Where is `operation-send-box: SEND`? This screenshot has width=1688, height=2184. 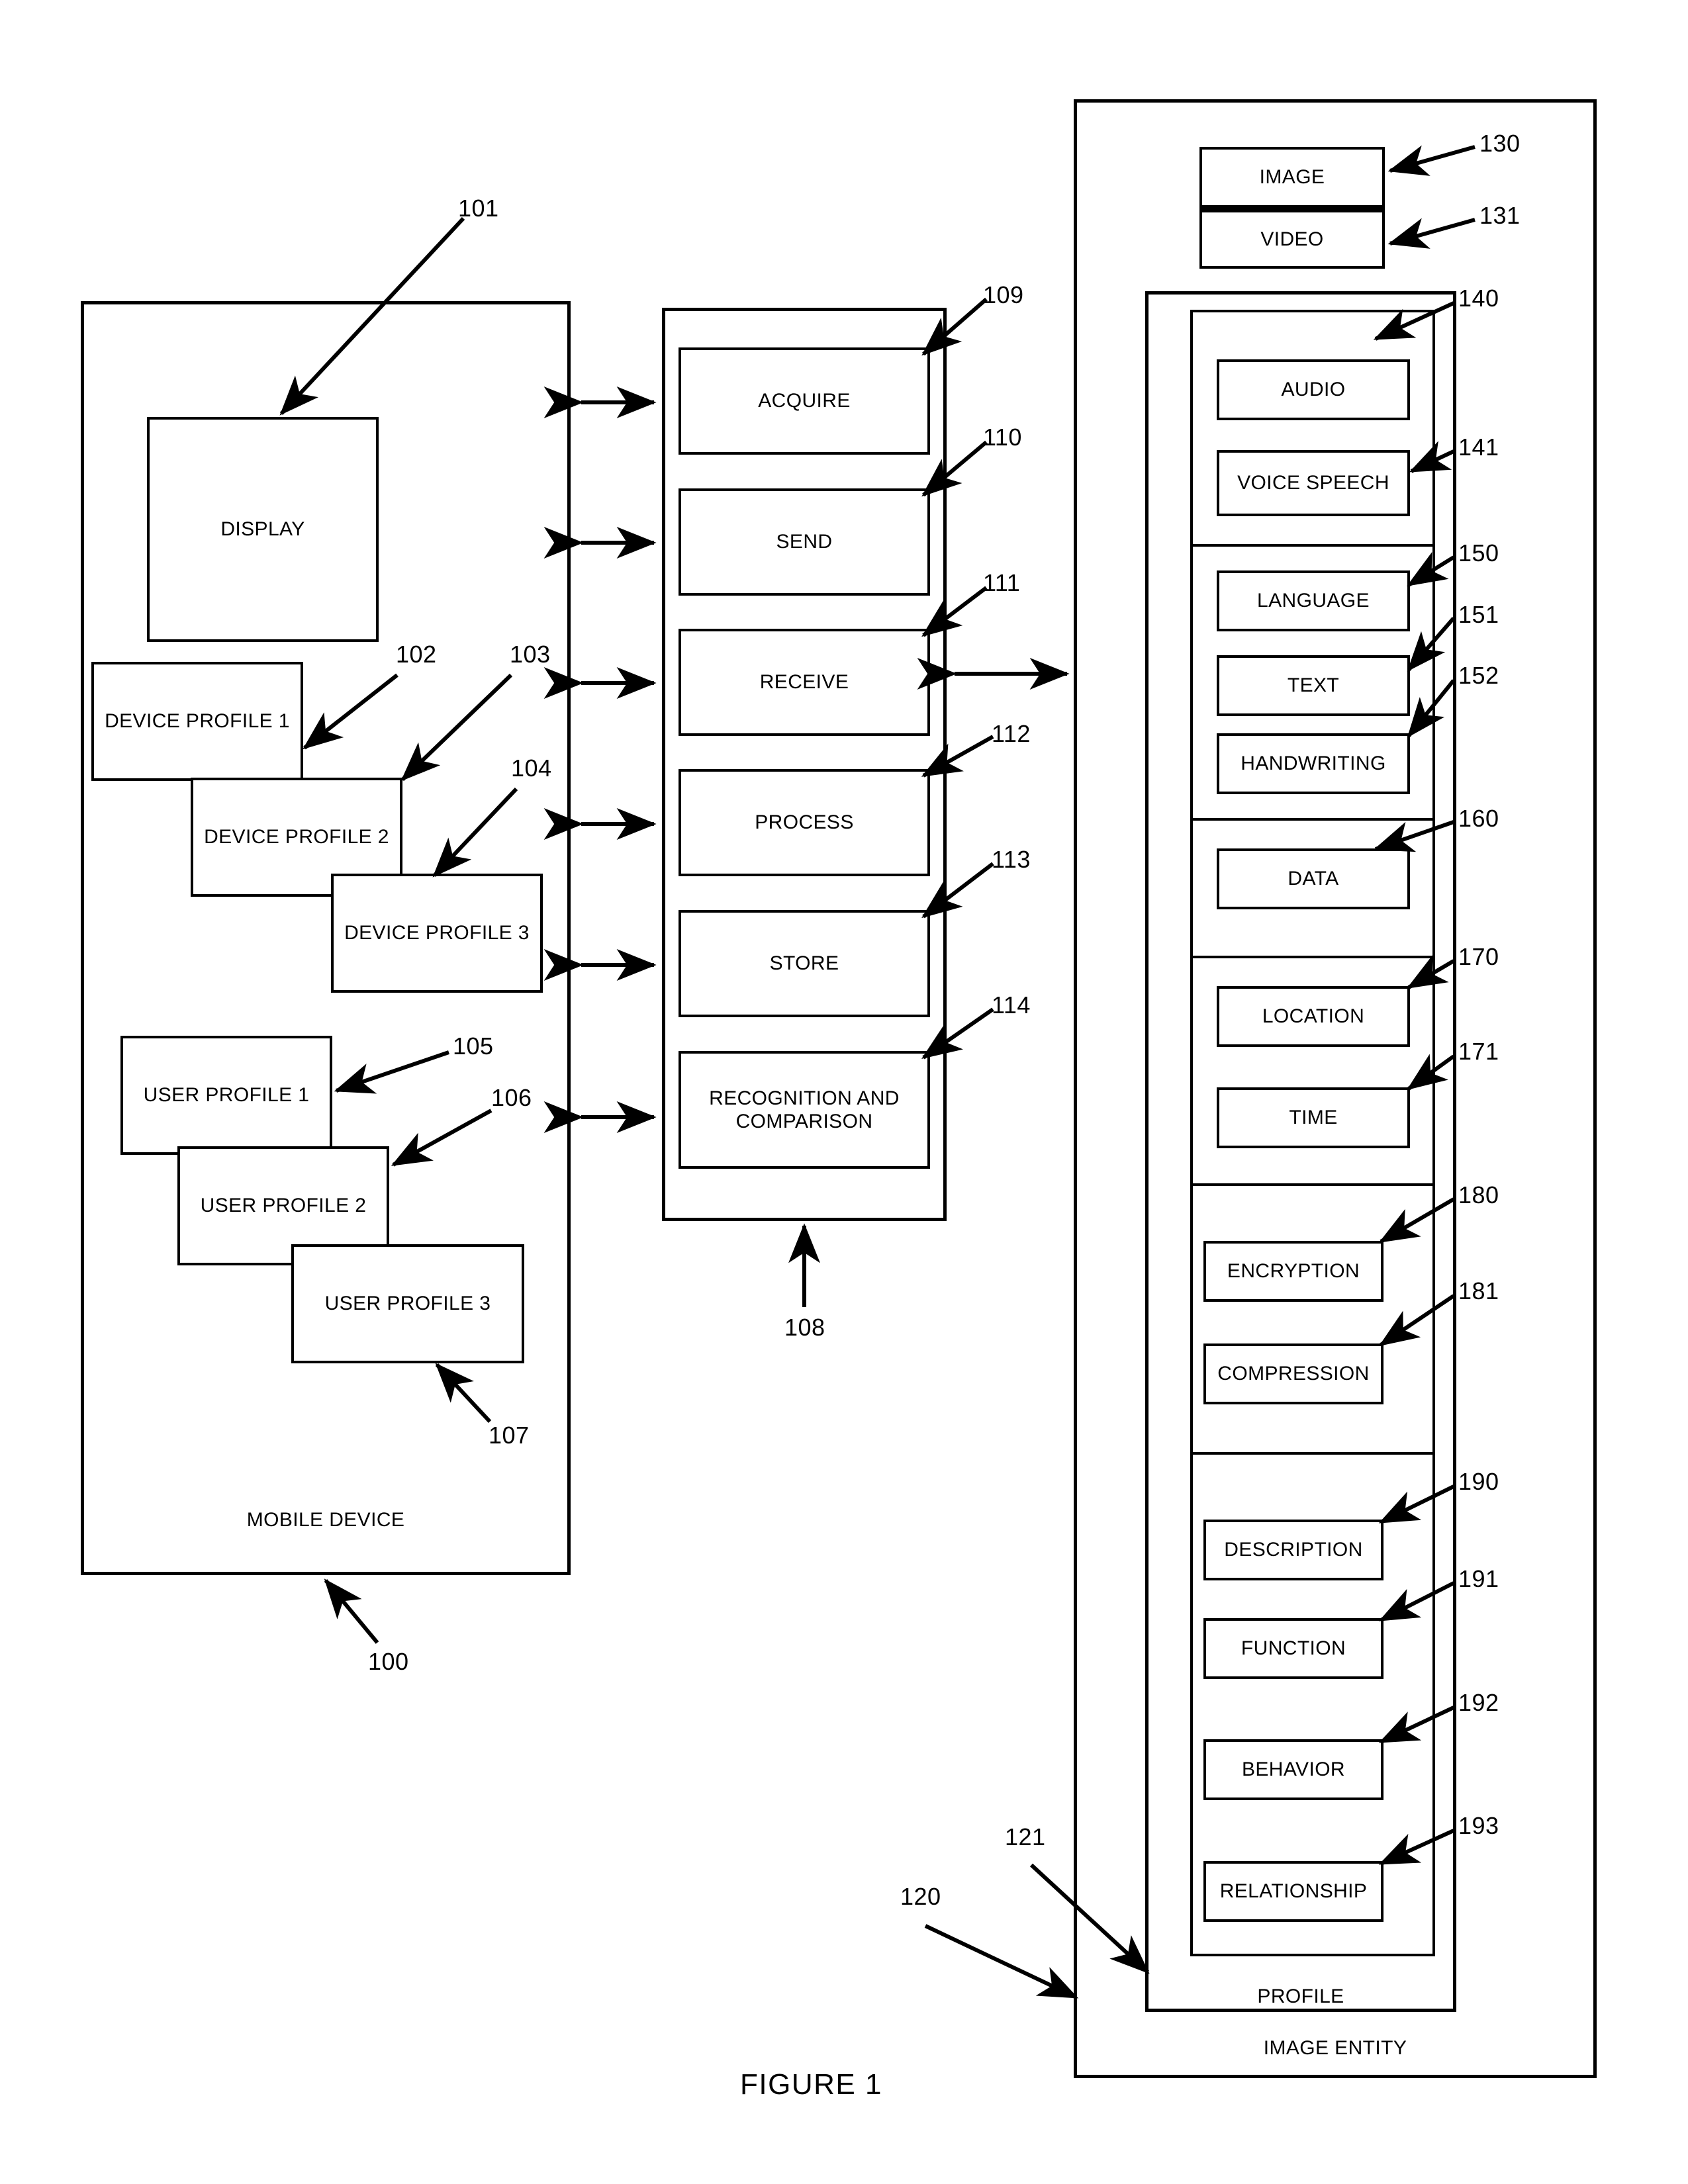
operation-send-box: SEND is located at coordinates (805, 542).